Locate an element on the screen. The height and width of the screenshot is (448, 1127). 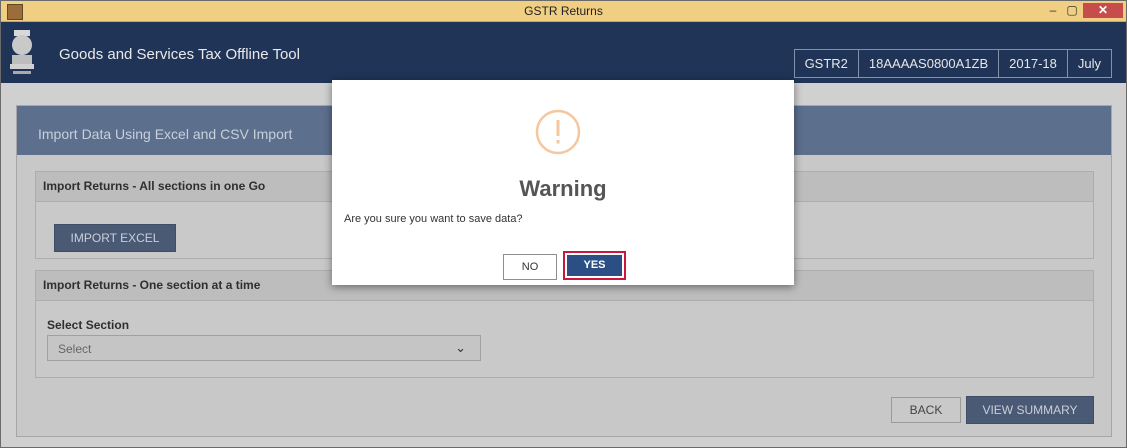
select-section-dropdown: Select ⌄ is located at coordinates (264, 348).